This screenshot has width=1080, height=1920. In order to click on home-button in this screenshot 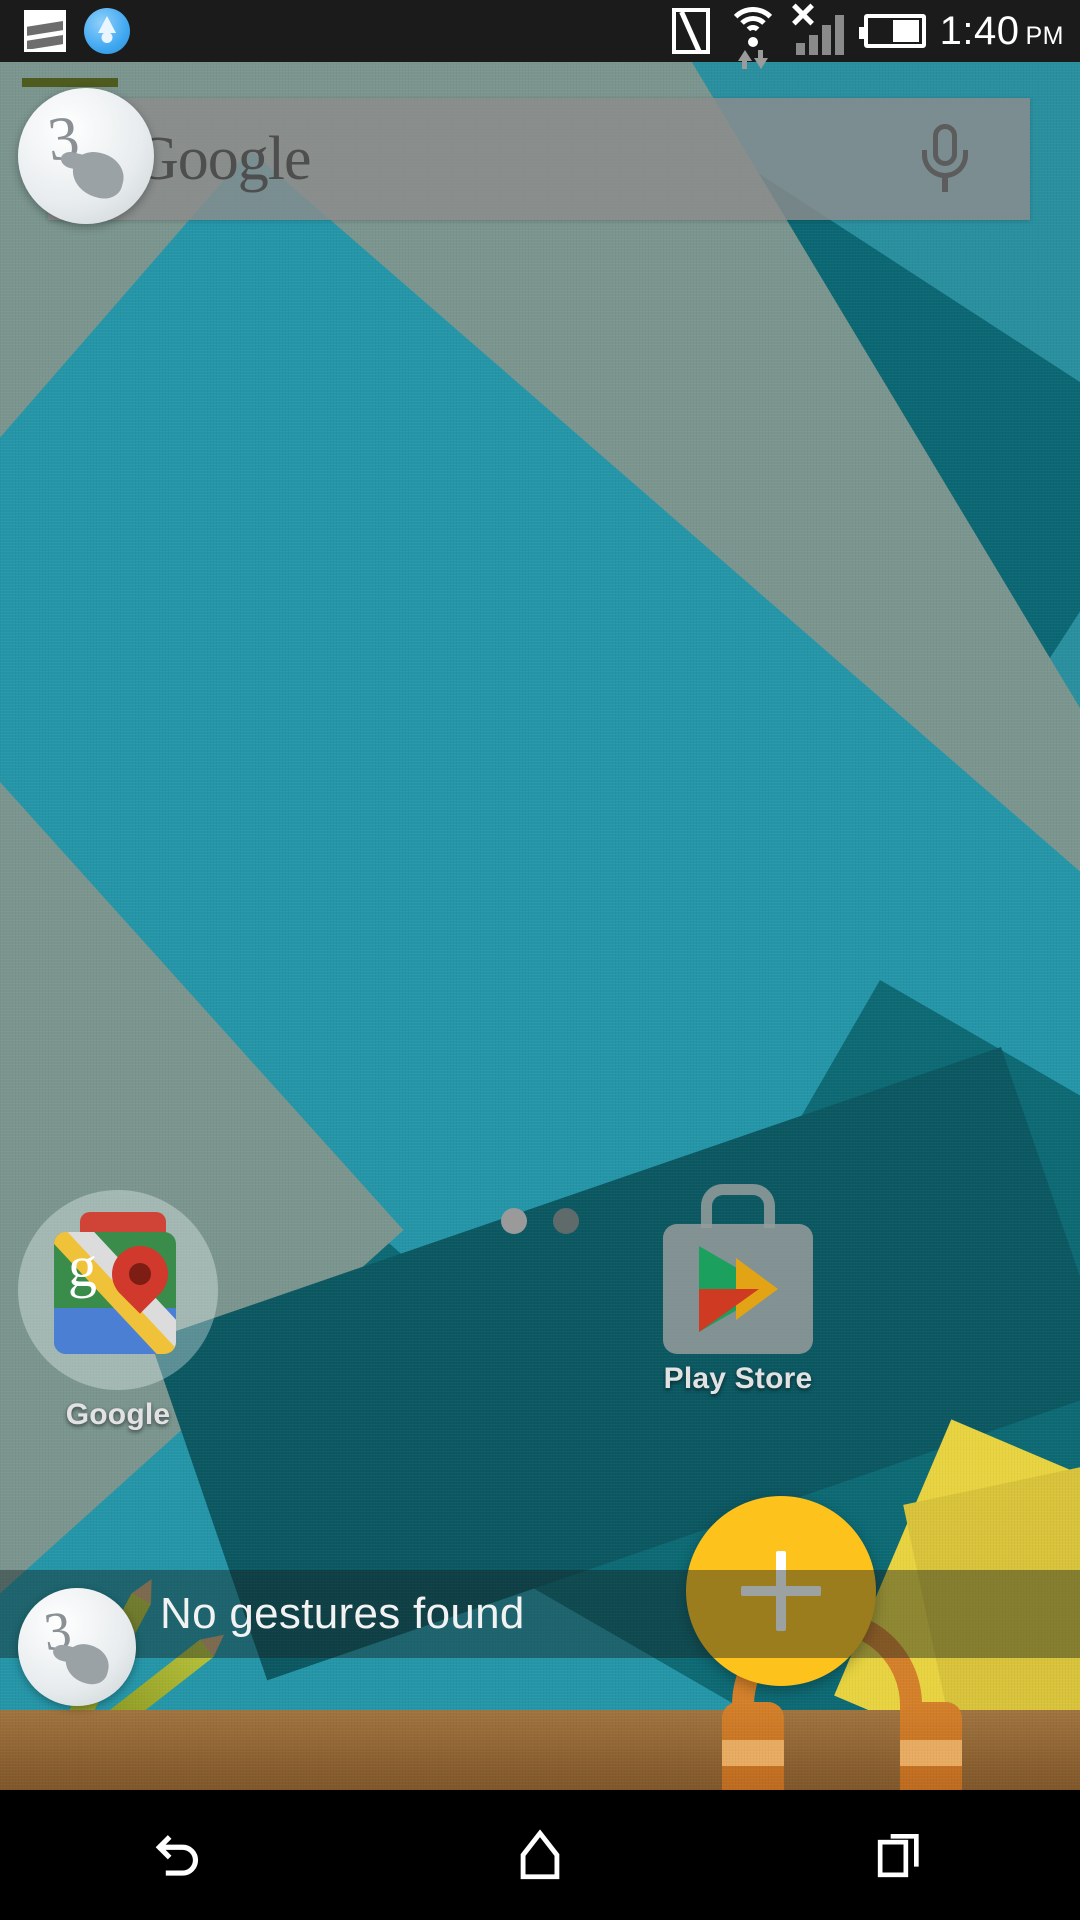, I will do `click(540, 1855)`.